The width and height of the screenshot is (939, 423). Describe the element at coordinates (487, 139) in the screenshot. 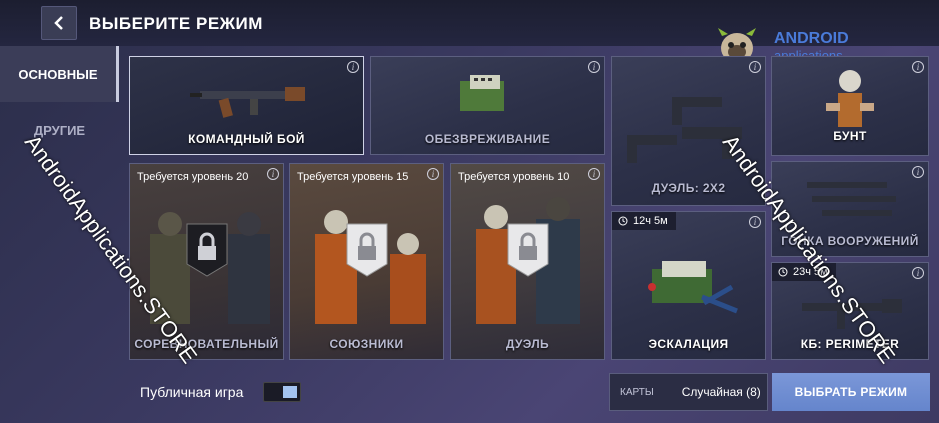

I see `mode-label: ОБЕЗВРЕЖИВАНИЕ` at that location.